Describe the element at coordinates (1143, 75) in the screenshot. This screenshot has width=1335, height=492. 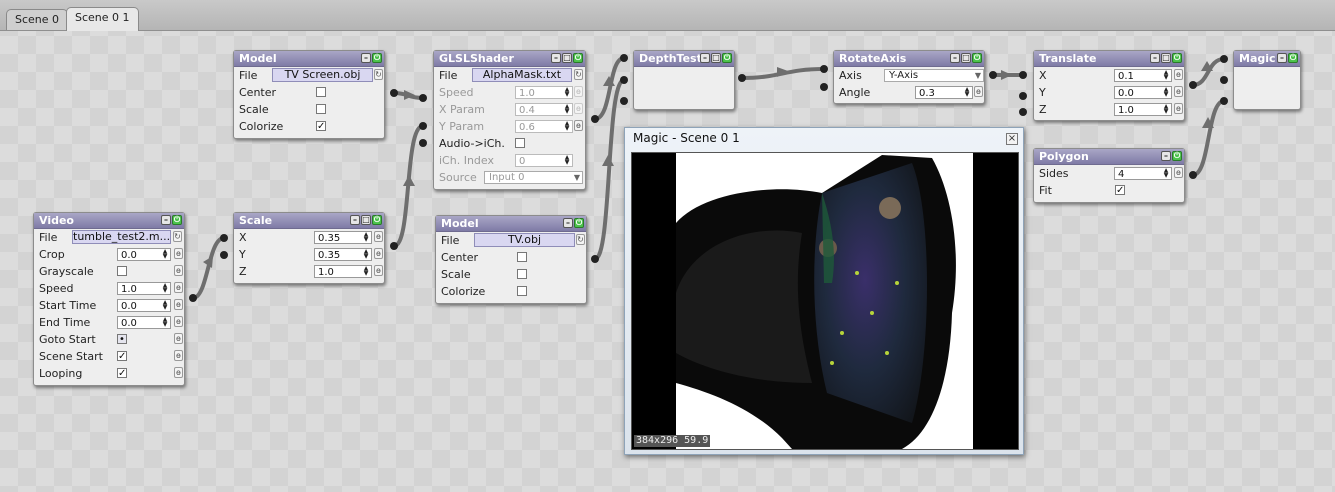
I see `translate-x-field: 0.1 ▲ ▼` at that location.